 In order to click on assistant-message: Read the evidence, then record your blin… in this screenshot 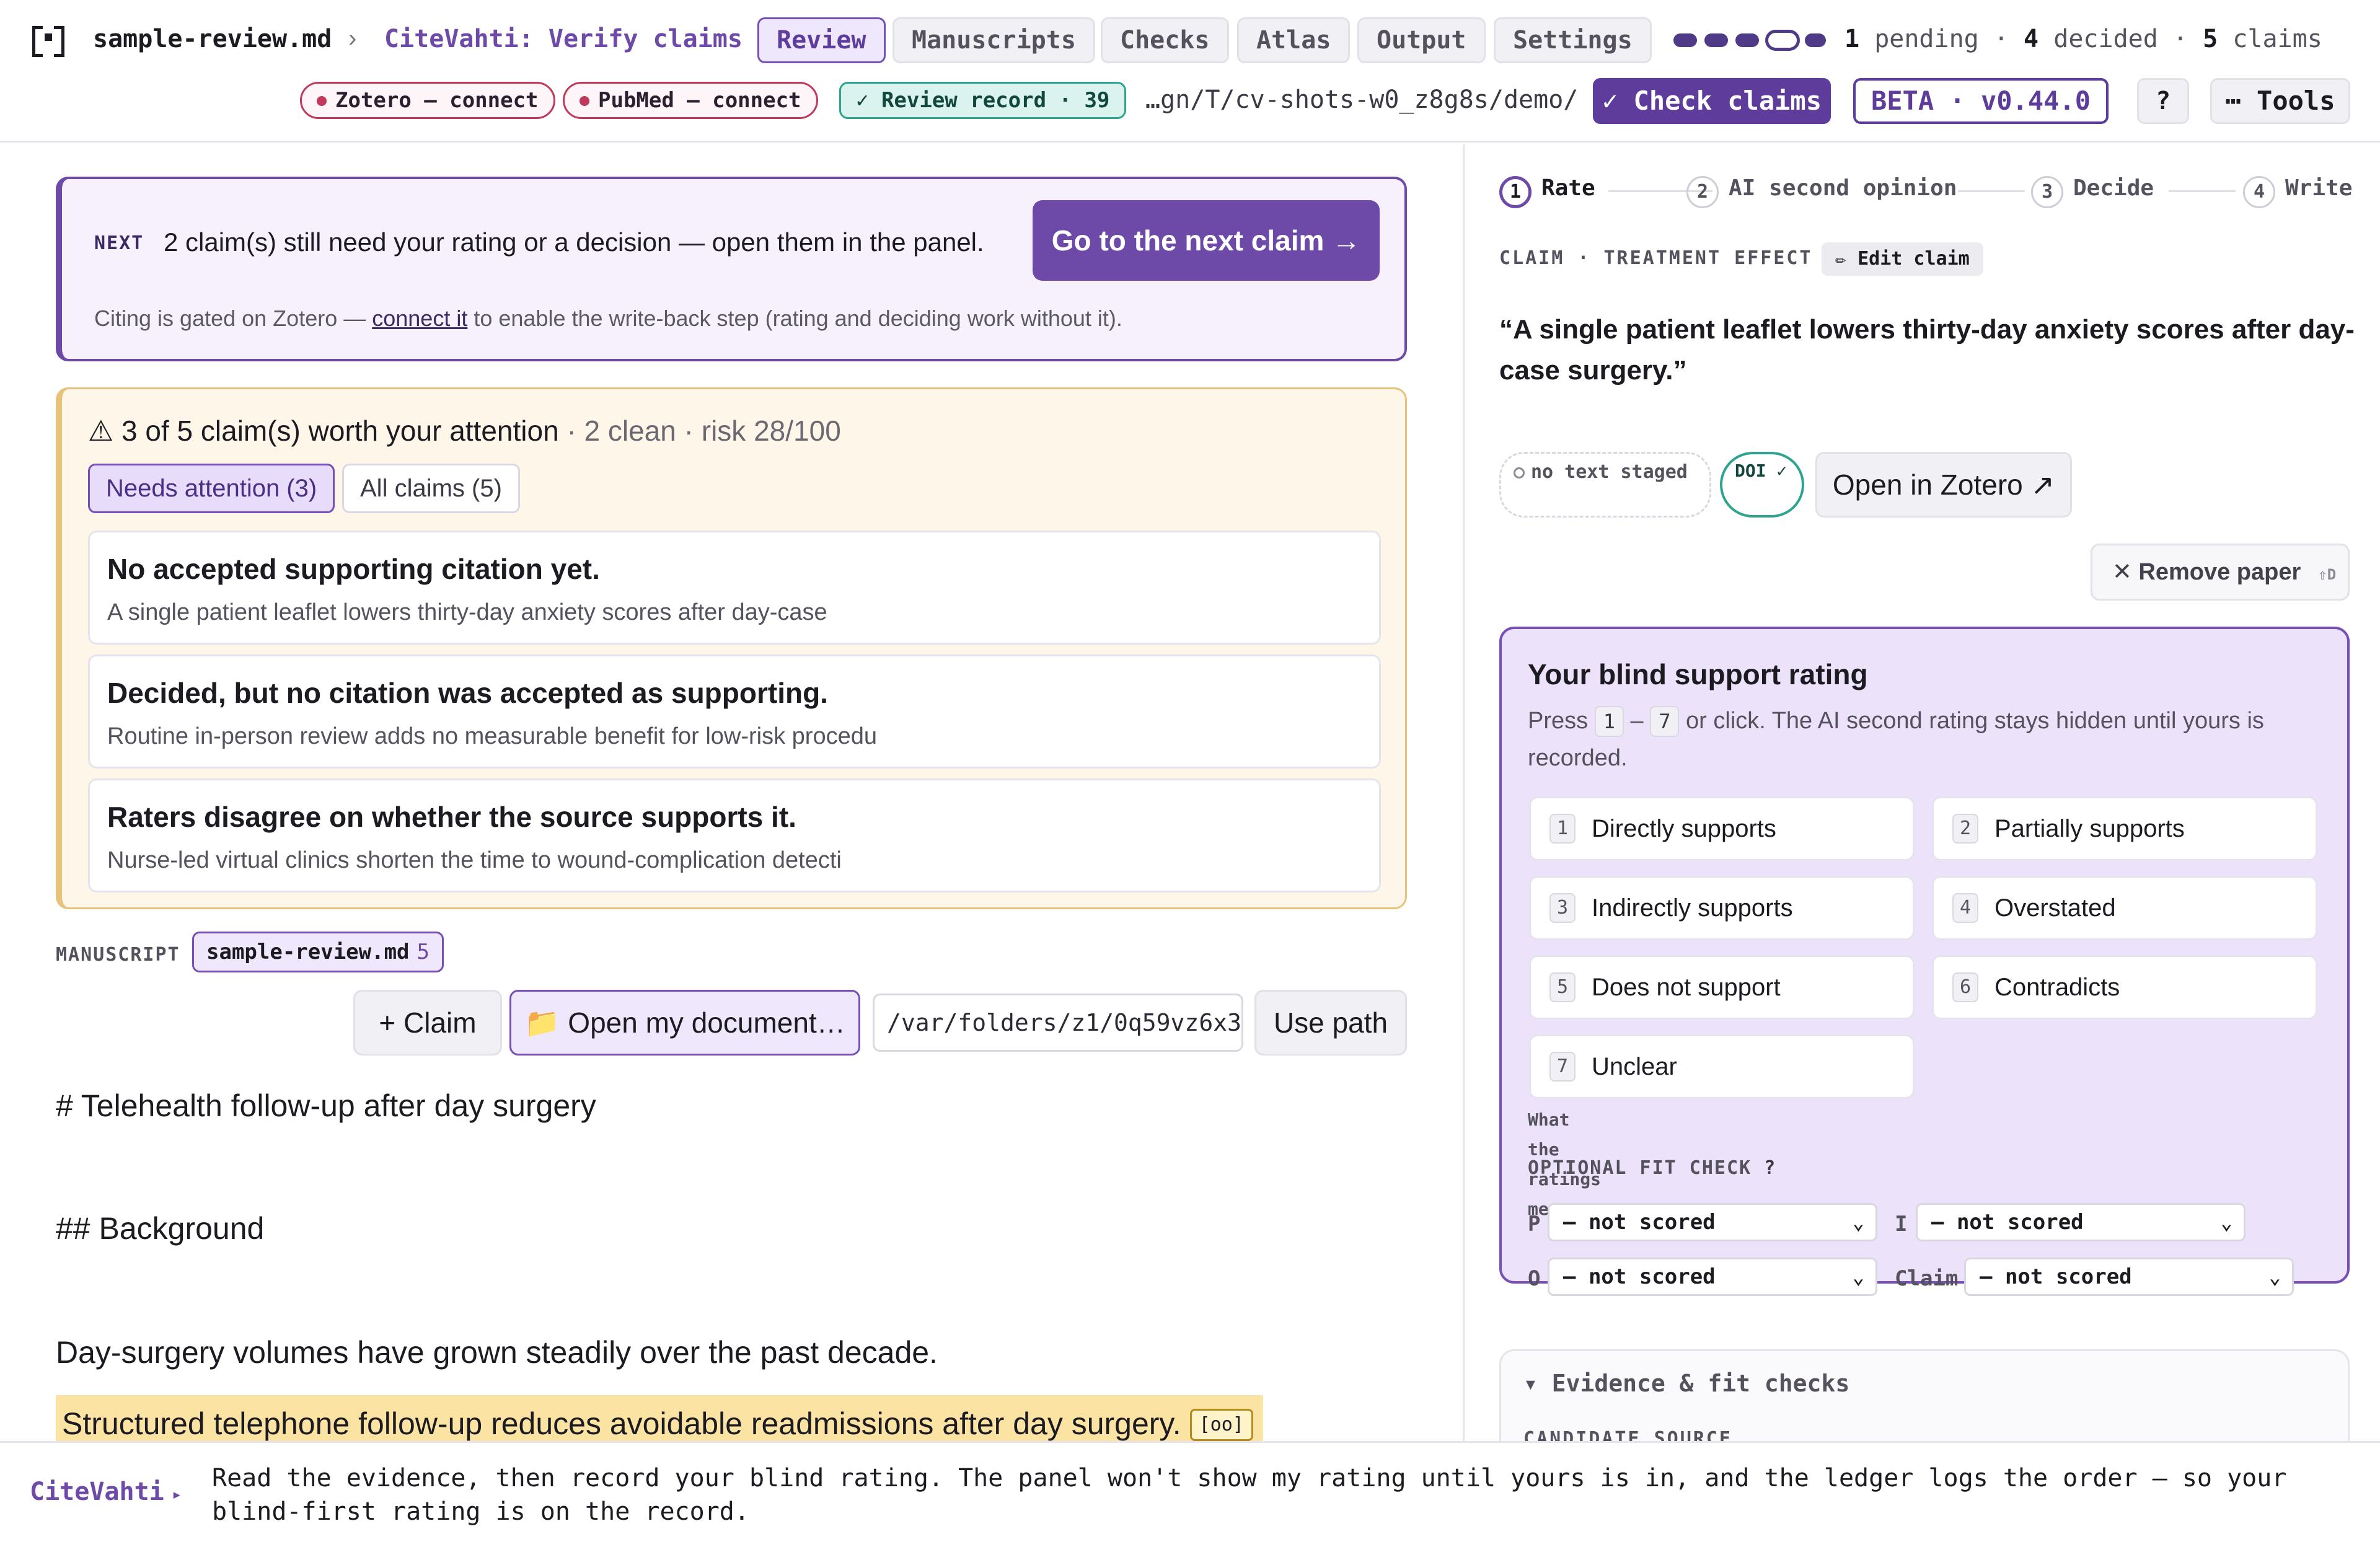, I will do `click(1249, 1495)`.